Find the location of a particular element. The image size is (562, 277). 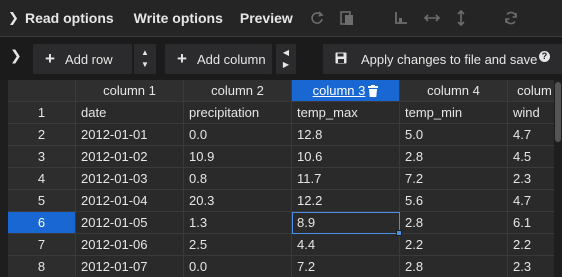

row-number: 5 is located at coordinates (42, 201).